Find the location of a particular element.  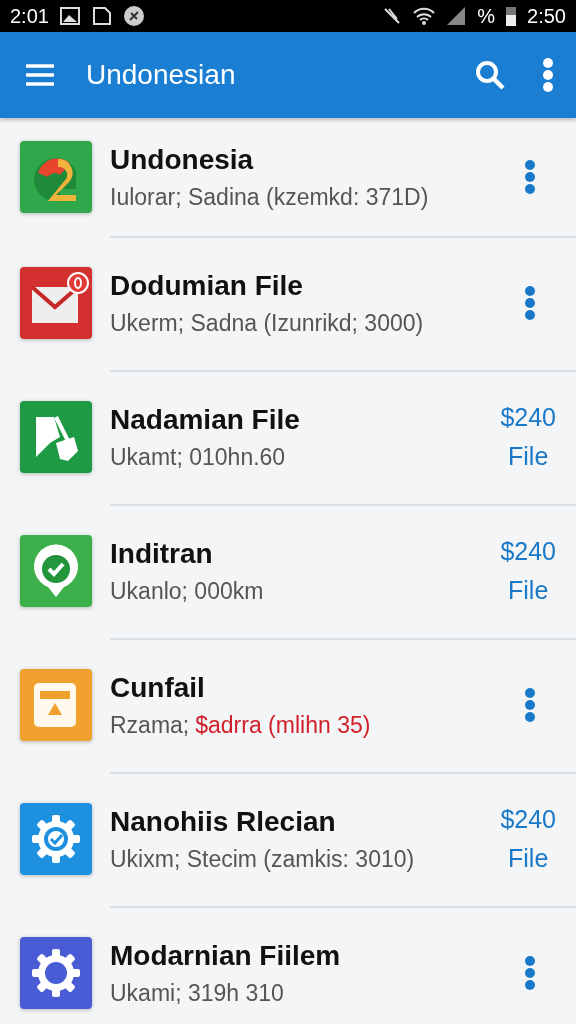

notification-icon is located at coordinates (133, 16).